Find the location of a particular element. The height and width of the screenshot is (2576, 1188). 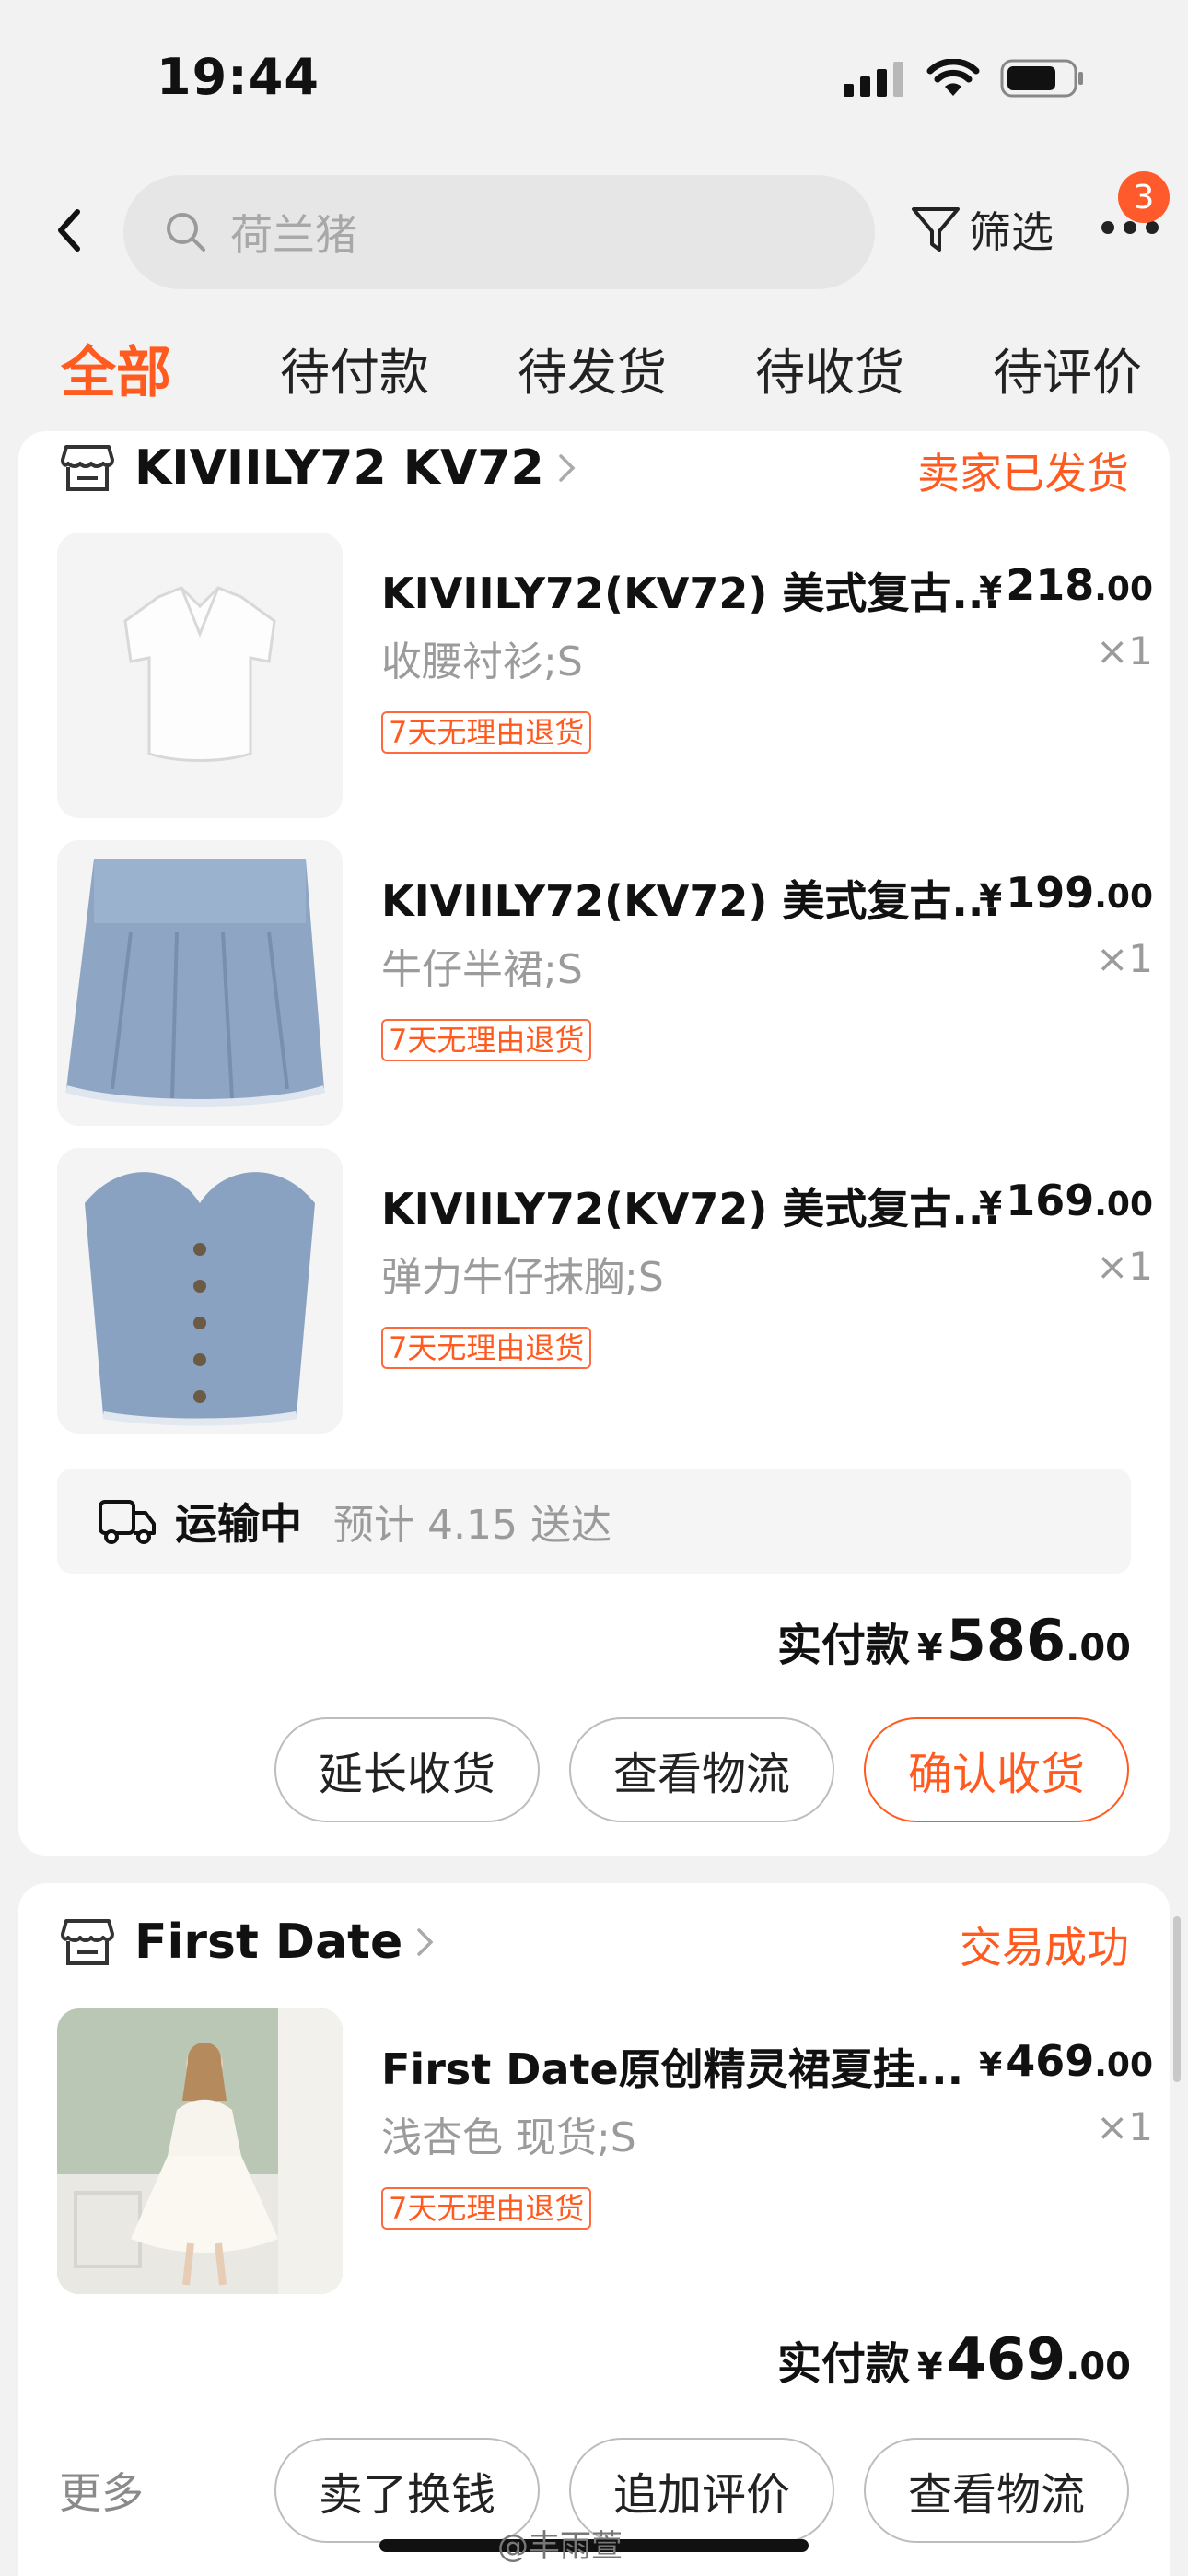

tab-pending-payment: 待付款 is located at coordinates (354, 368).